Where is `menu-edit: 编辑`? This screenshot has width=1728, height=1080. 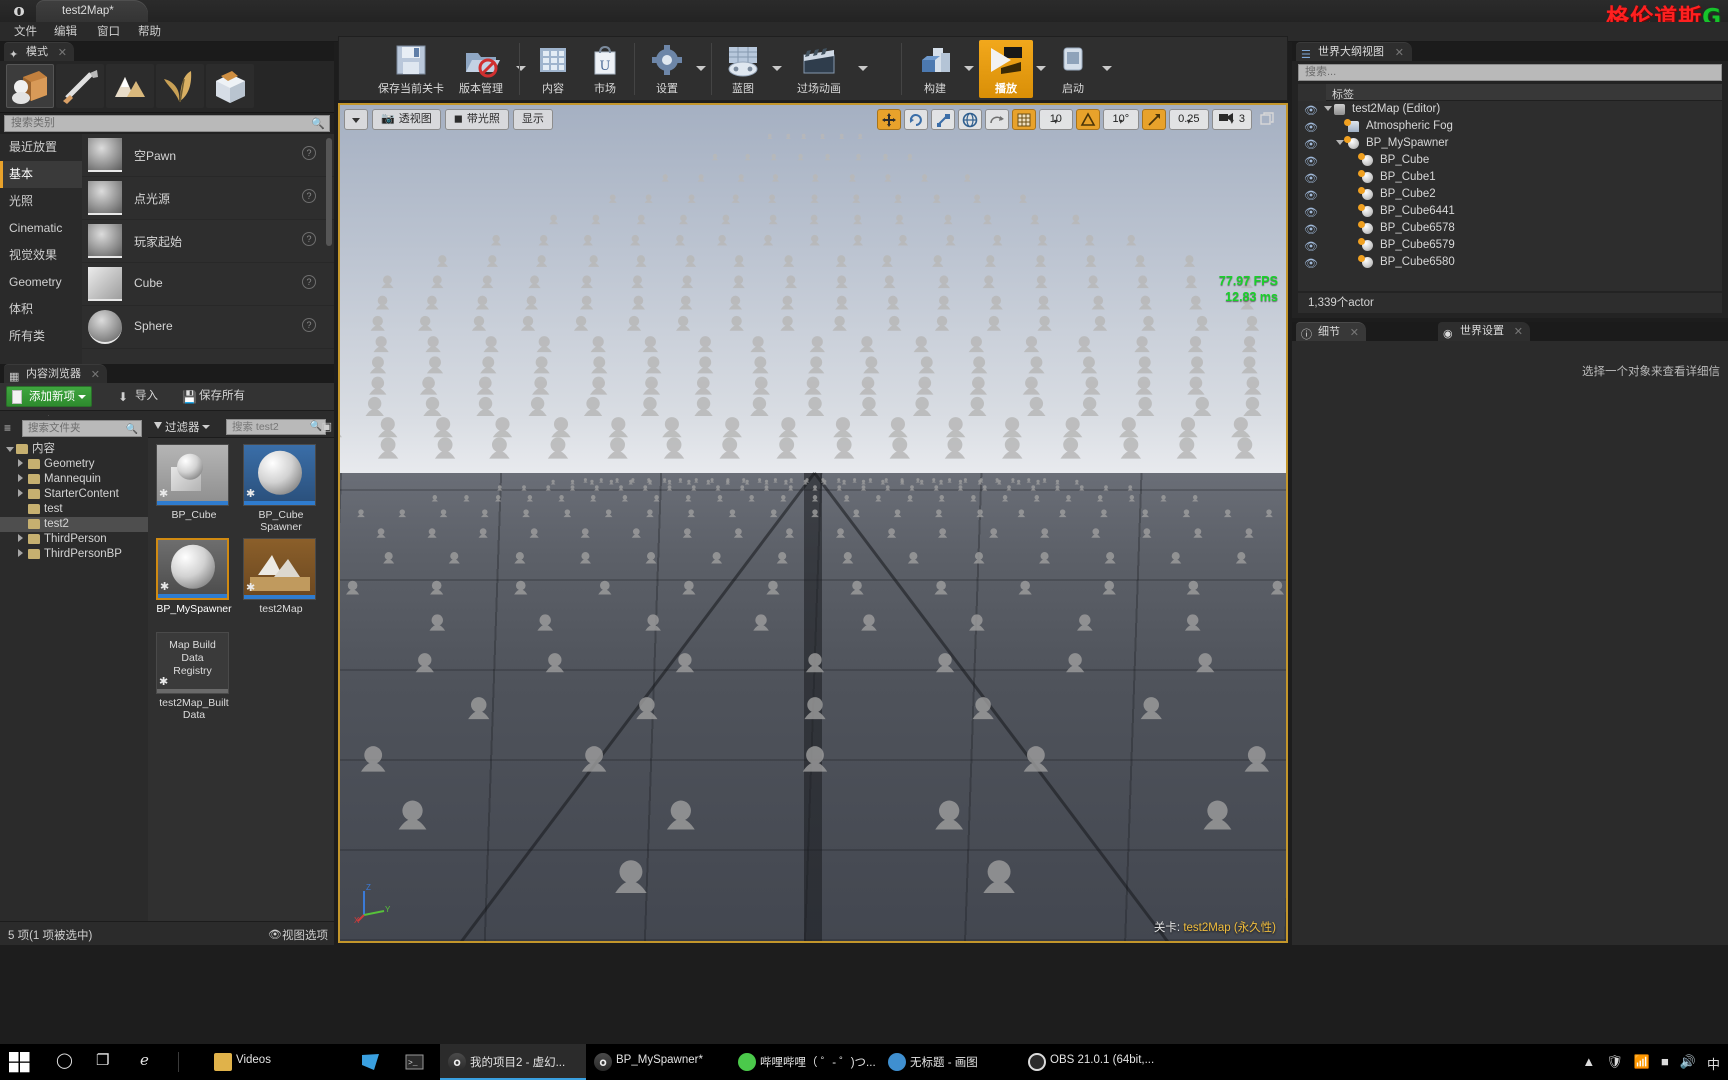 menu-edit: 编辑 is located at coordinates (65, 32).